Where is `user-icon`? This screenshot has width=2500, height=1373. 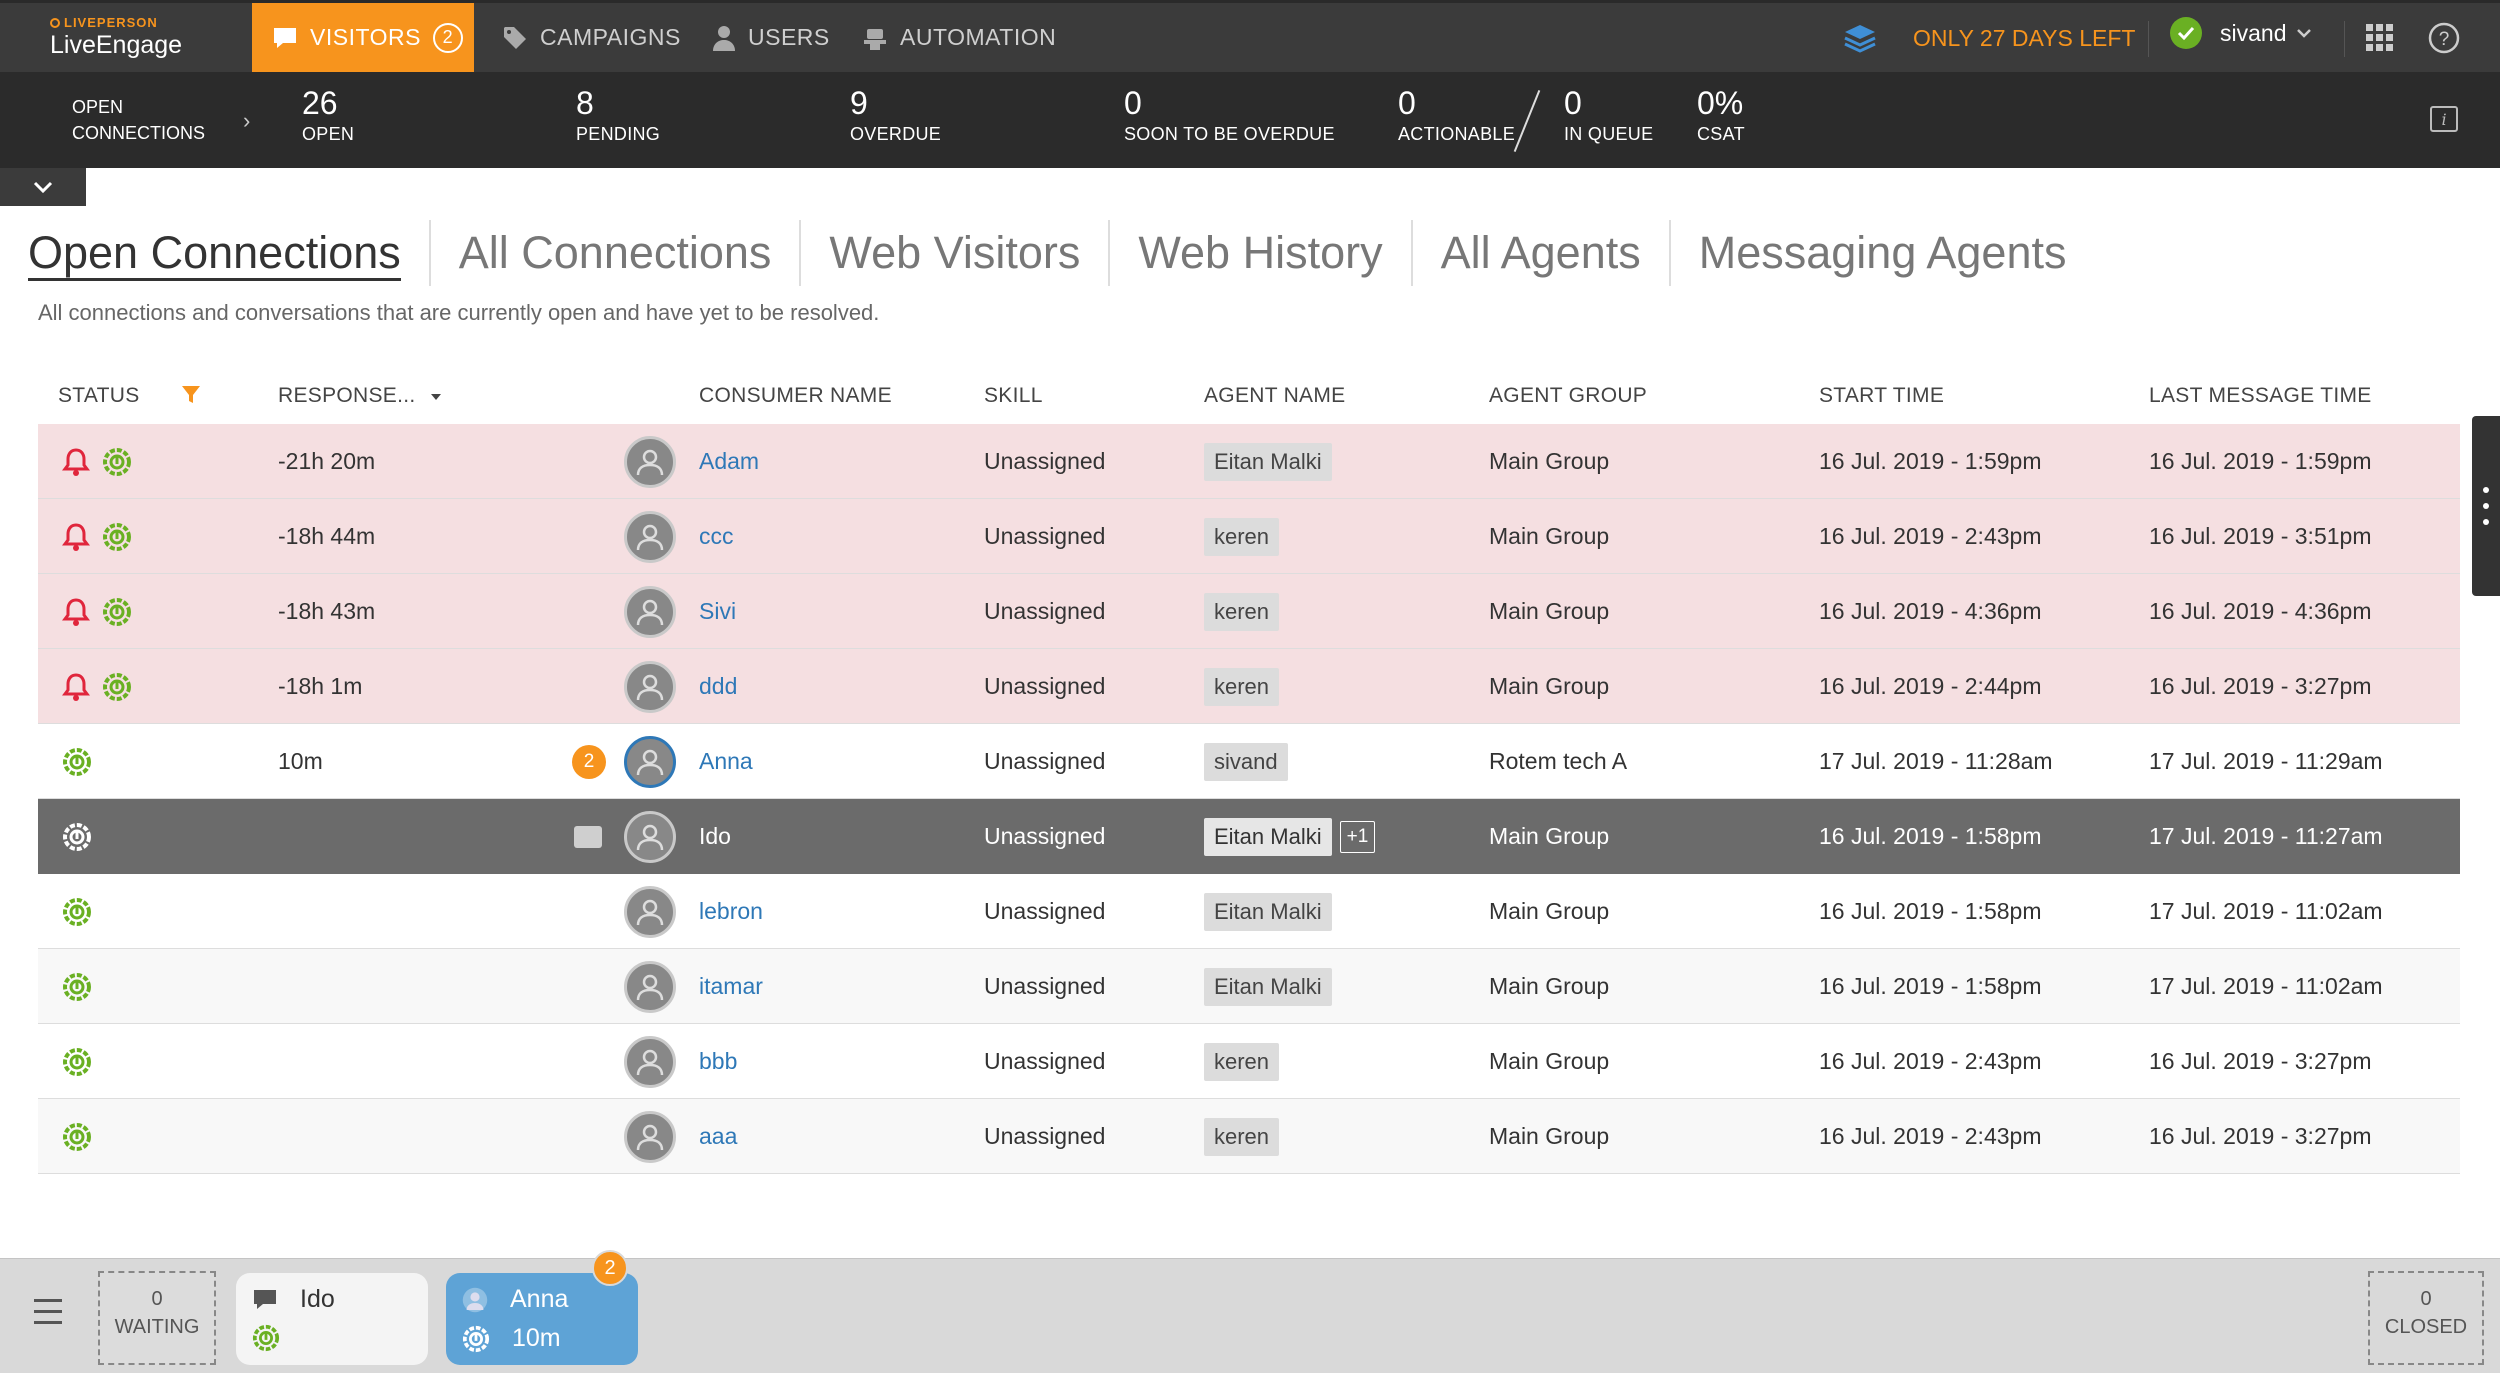
user-icon is located at coordinates (724, 38).